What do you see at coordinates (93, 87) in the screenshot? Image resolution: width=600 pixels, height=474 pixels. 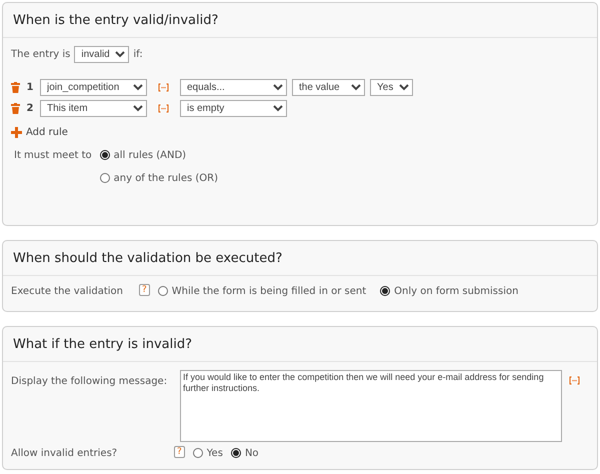 I see `dropdown: join_competition` at bounding box center [93, 87].